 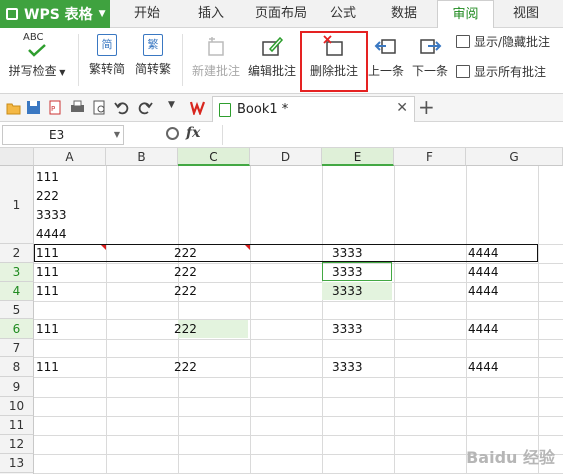 I want to click on baidu-watermark: Baidu 经验, so click(x=510, y=457).